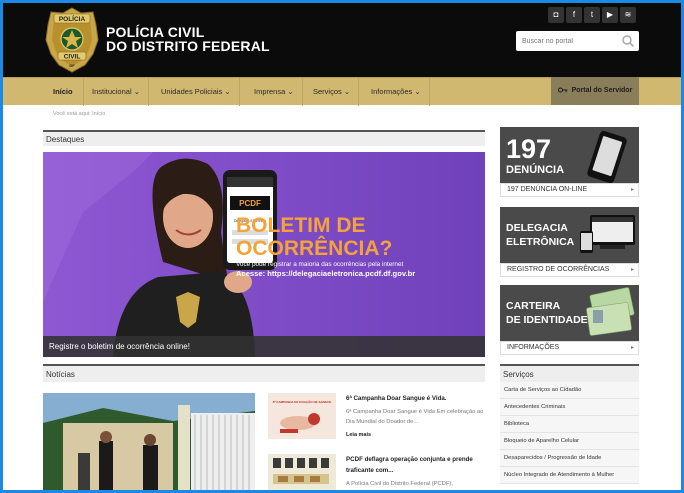 This screenshot has height=493, width=684. I want to click on instagram-icon: ◘, so click(556, 15).